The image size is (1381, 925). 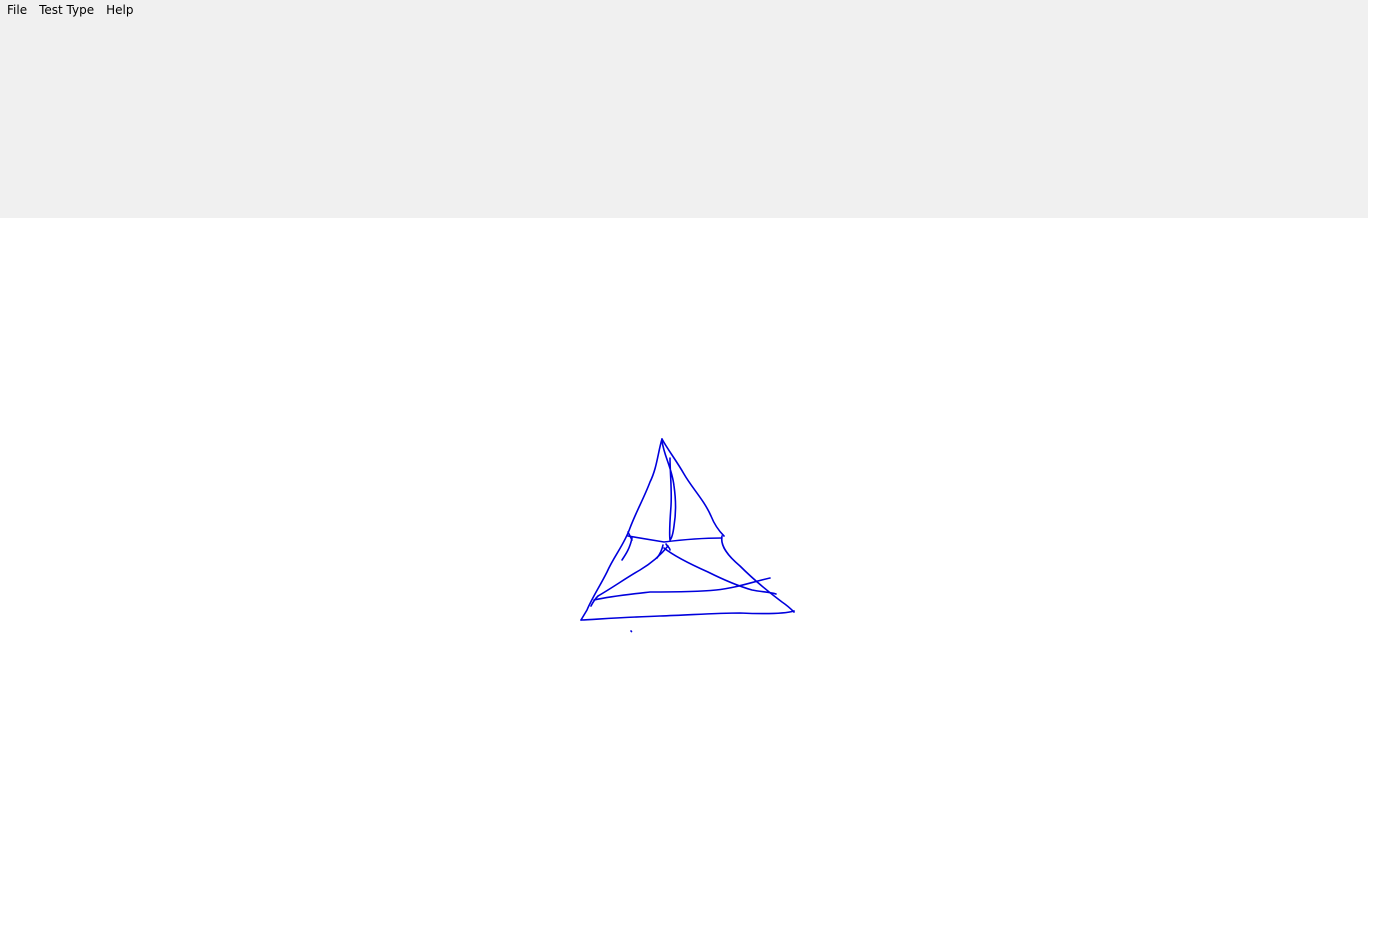 I want to click on menu-bar: File Test Type Help, so click(x=69, y=10).